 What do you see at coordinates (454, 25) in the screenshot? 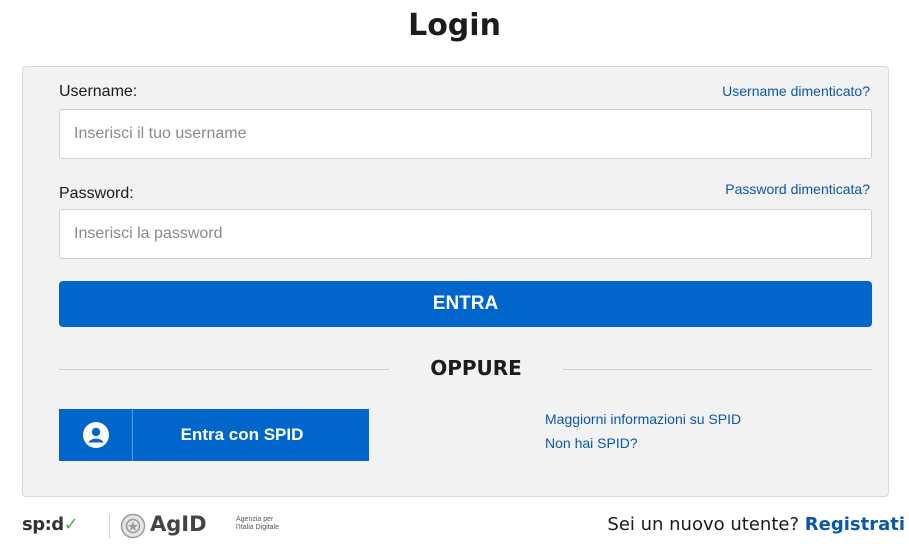
I see `page-title: Login` at bounding box center [454, 25].